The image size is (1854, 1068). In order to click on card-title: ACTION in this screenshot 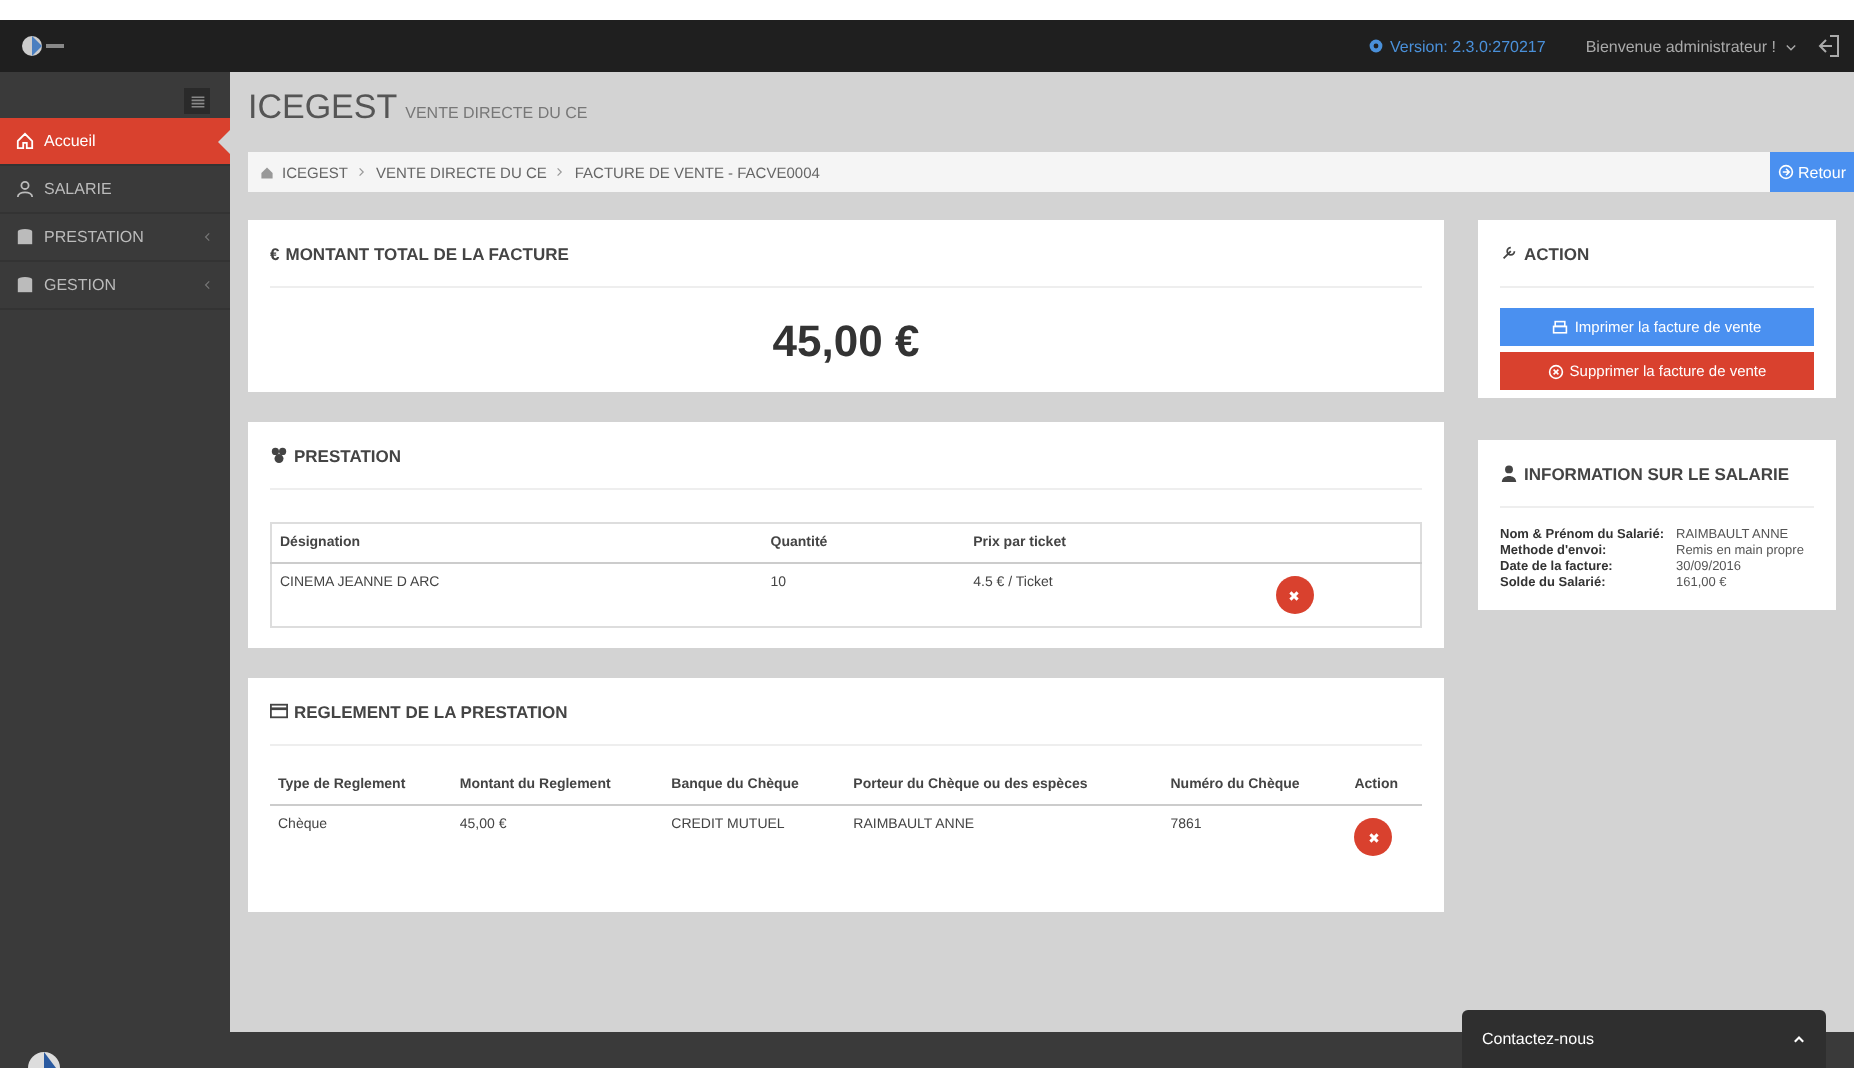, I will do `click(1557, 253)`.